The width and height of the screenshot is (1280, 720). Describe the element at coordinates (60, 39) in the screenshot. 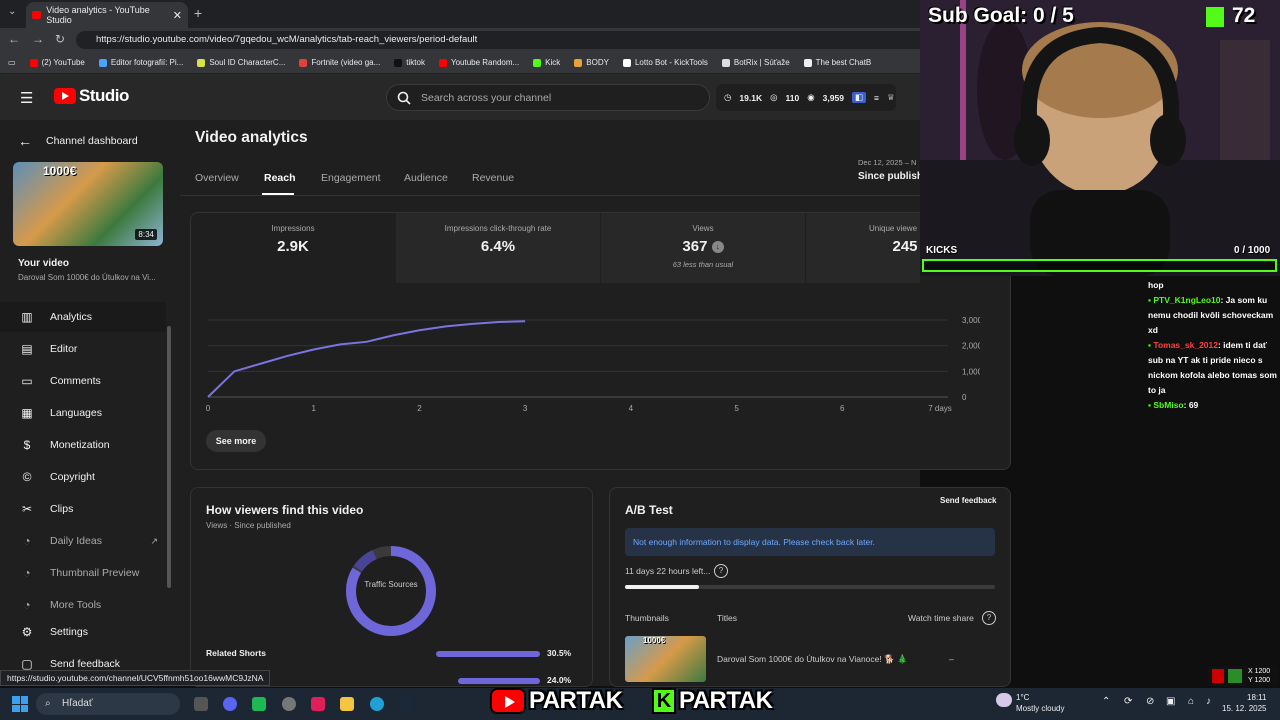

I see `reload-icon: ↻` at that location.